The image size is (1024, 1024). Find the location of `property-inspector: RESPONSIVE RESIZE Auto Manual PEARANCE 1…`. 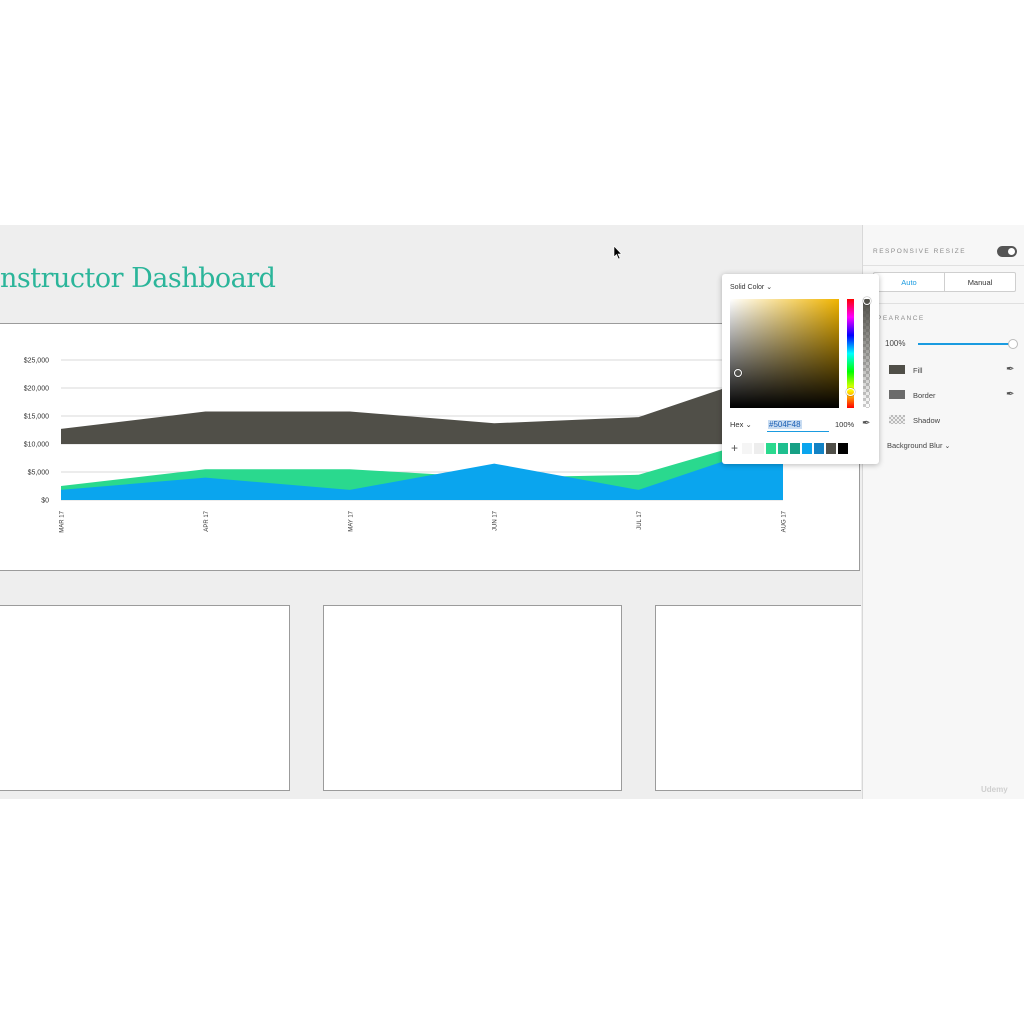

property-inspector: RESPONSIVE RESIZE Auto Manual PEARANCE 1… is located at coordinates (943, 512).